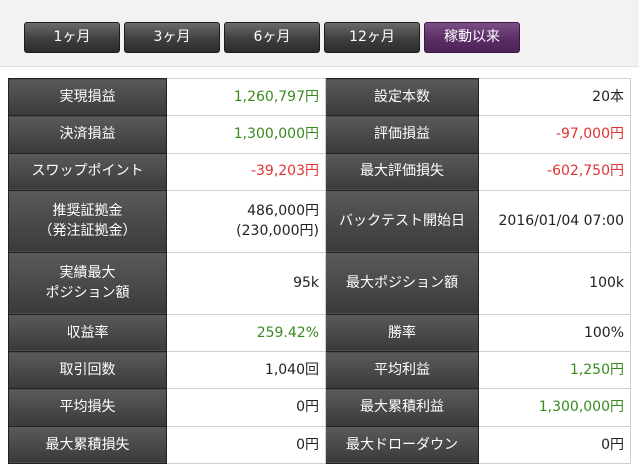 The height and width of the screenshot is (466, 639). Describe the element at coordinates (72, 37) in the screenshot. I see `tab-1-month: 1ヶ月` at that location.